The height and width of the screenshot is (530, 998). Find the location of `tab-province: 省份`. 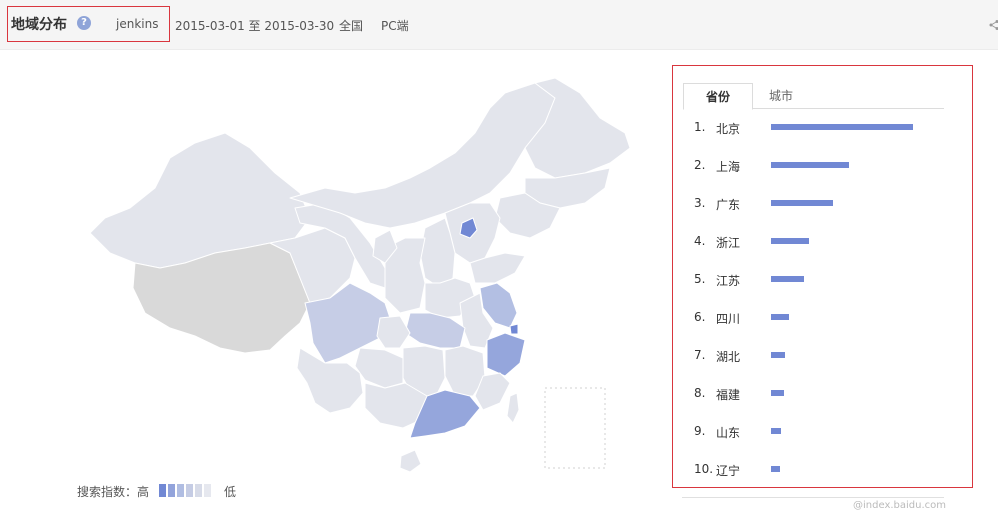

tab-province: 省份 is located at coordinates (718, 96).